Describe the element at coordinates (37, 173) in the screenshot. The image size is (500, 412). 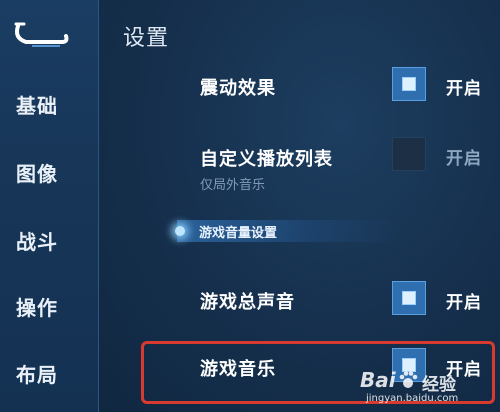
I see `sidebar-item-label: 图像` at that location.